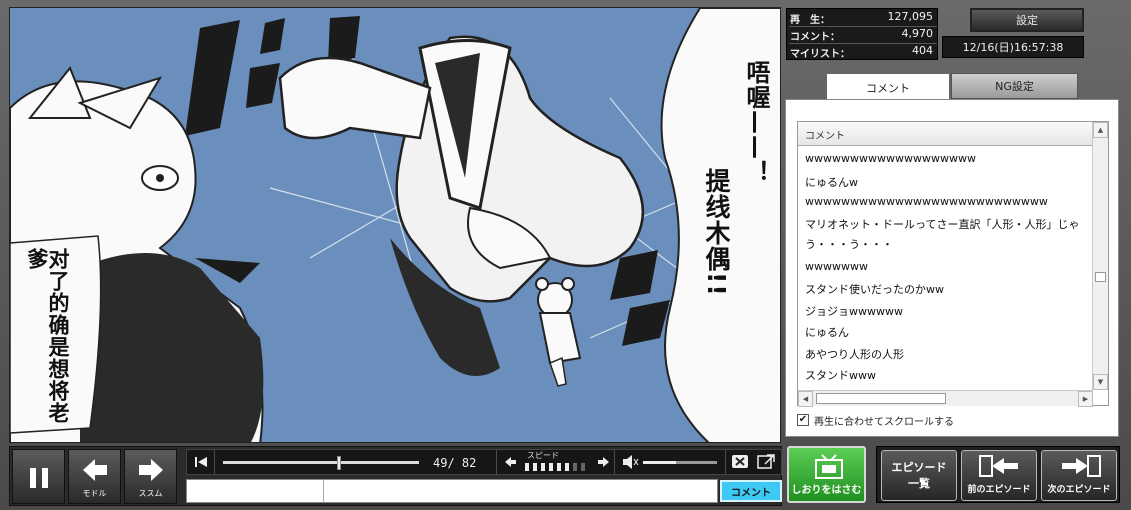  Describe the element at coordinates (998, 466) in the screenshot. I see `prev-episode-icon` at that location.